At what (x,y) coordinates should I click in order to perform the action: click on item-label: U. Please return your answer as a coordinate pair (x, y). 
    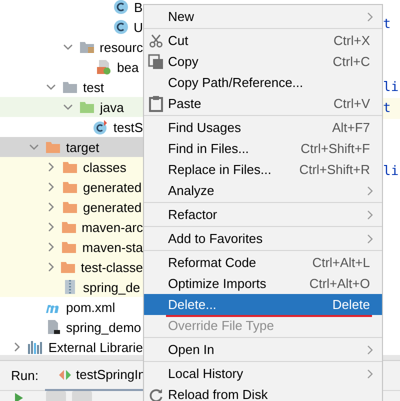
    Looking at the image, I should click on (138, 27).